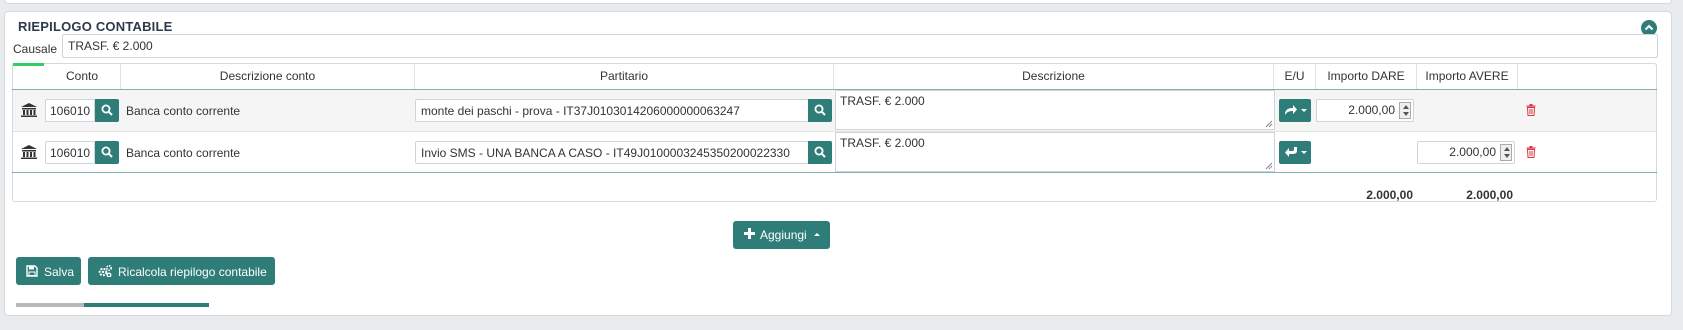 The height and width of the screenshot is (330, 1683). What do you see at coordinates (192, 272) in the screenshot?
I see `ricalcola-label: Ricalcola riepilogo contabile` at bounding box center [192, 272].